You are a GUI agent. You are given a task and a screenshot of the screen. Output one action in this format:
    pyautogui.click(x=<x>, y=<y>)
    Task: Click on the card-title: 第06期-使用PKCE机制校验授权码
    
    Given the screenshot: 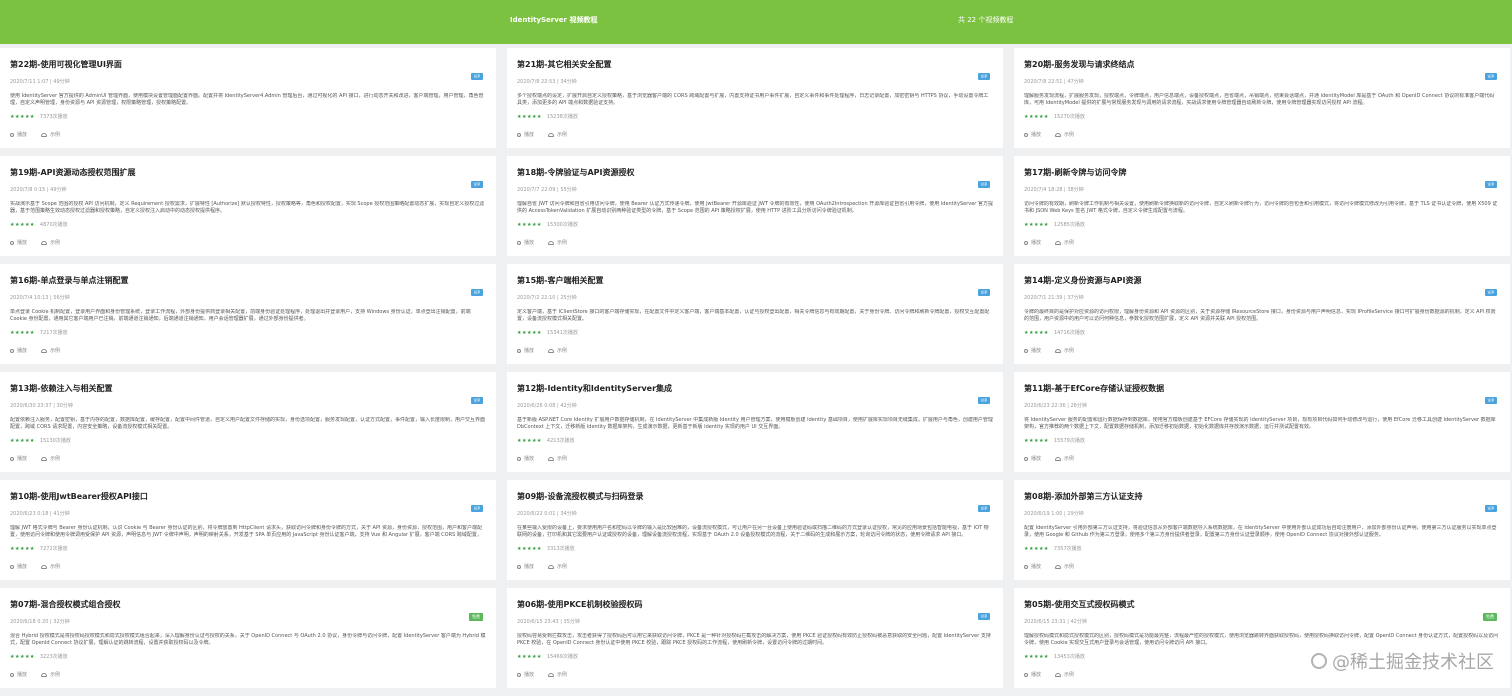 What is the action you would take?
    pyautogui.click(x=755, y=604)
    